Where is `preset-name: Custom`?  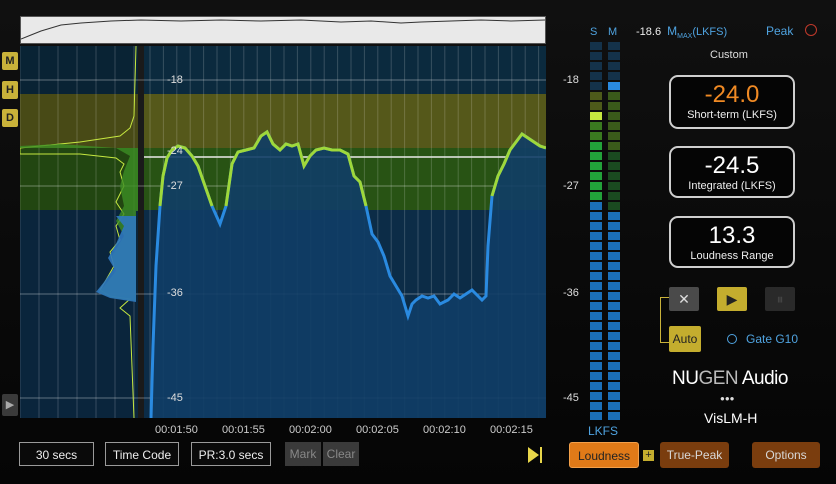
preset-name: Custom is located at coordinates (729, 55).